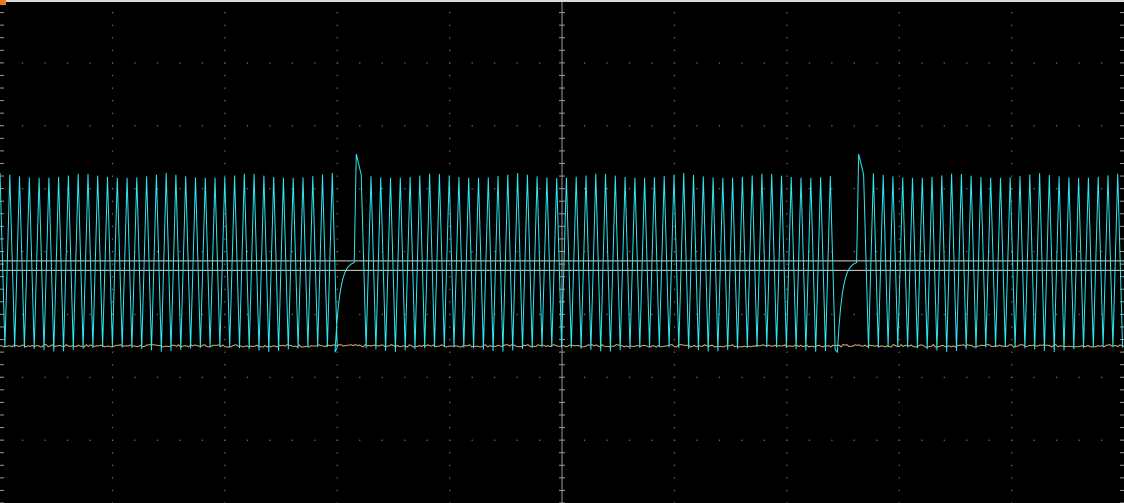 Image resolution: width=1124 pixels, height=503 pixels. What do you see at coordinates (3, 2) in the screenshot?
I see `channel-marker` at bounding box center [3, 2].